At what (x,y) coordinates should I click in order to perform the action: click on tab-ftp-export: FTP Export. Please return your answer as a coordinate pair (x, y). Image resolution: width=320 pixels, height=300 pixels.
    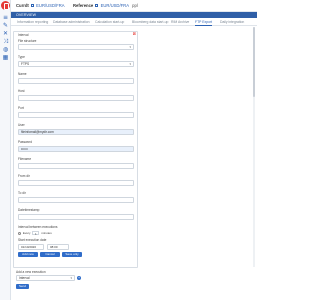
    Looking at the image, I should click on (204, 22).